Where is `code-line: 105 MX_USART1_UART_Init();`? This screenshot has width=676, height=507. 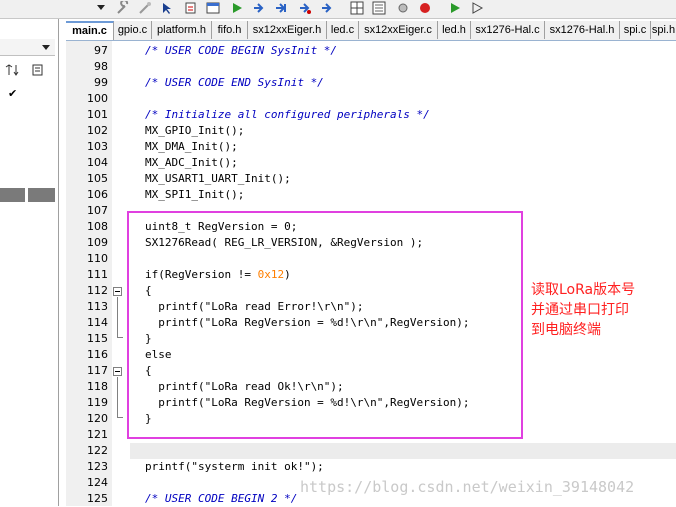
code-line: 105 MX_USART1_UART_Init(); is located at coordinates (371, 179).